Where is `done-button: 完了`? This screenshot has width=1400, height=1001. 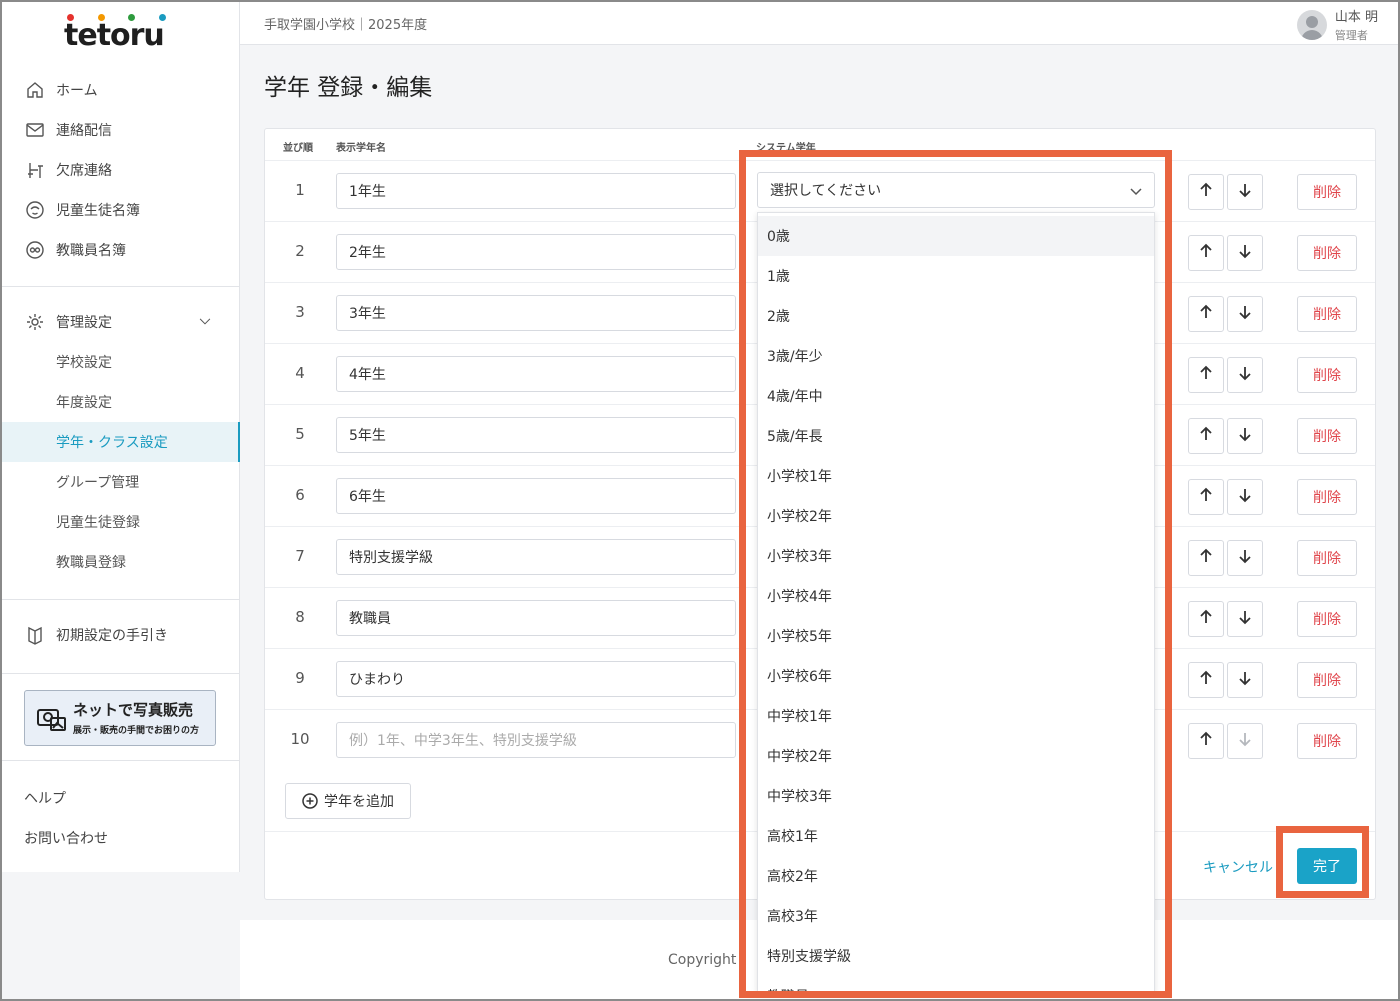 done-button: 完了 is located at coordinates (1327, 866).